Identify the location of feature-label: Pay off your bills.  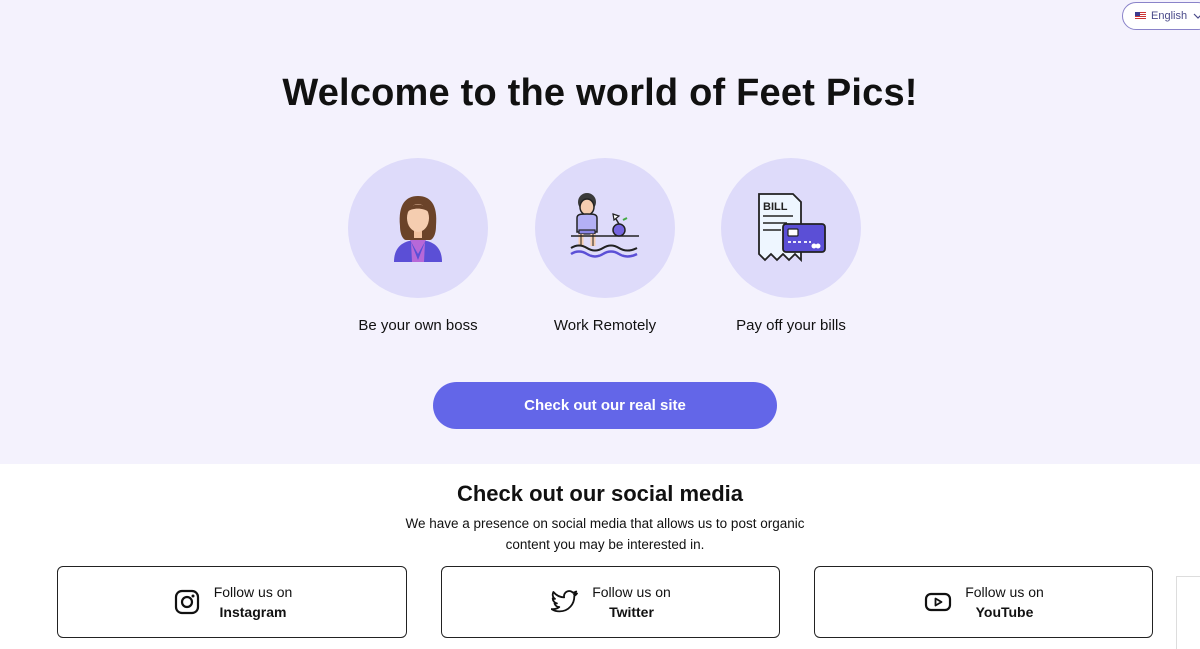
(791, 325).